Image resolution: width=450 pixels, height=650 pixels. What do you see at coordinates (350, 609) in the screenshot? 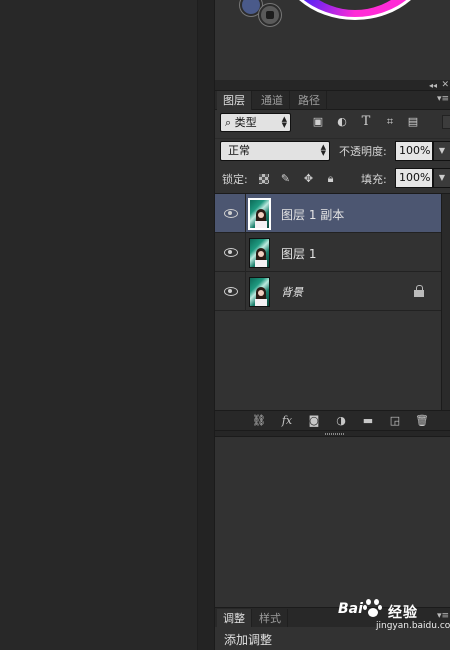
I see `watermark-brand: Bai` at bounding box center [350, 609].